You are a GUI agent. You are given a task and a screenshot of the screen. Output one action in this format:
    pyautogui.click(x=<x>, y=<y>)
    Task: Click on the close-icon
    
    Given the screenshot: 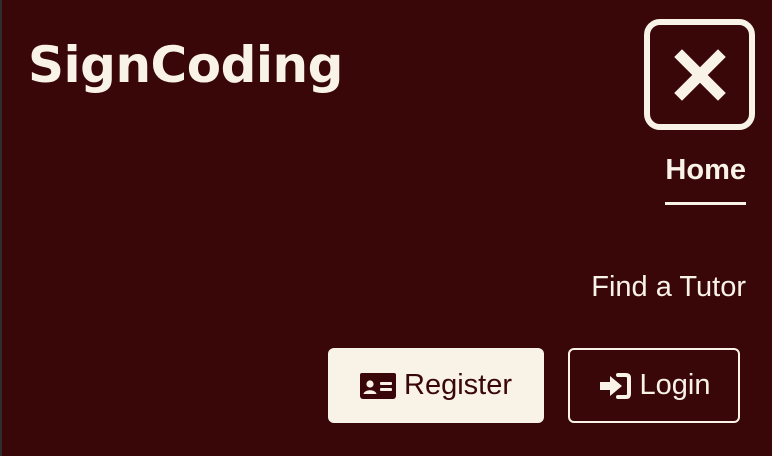 What is the action you would take?
    pyautogui.click(x=700, y=75)
    